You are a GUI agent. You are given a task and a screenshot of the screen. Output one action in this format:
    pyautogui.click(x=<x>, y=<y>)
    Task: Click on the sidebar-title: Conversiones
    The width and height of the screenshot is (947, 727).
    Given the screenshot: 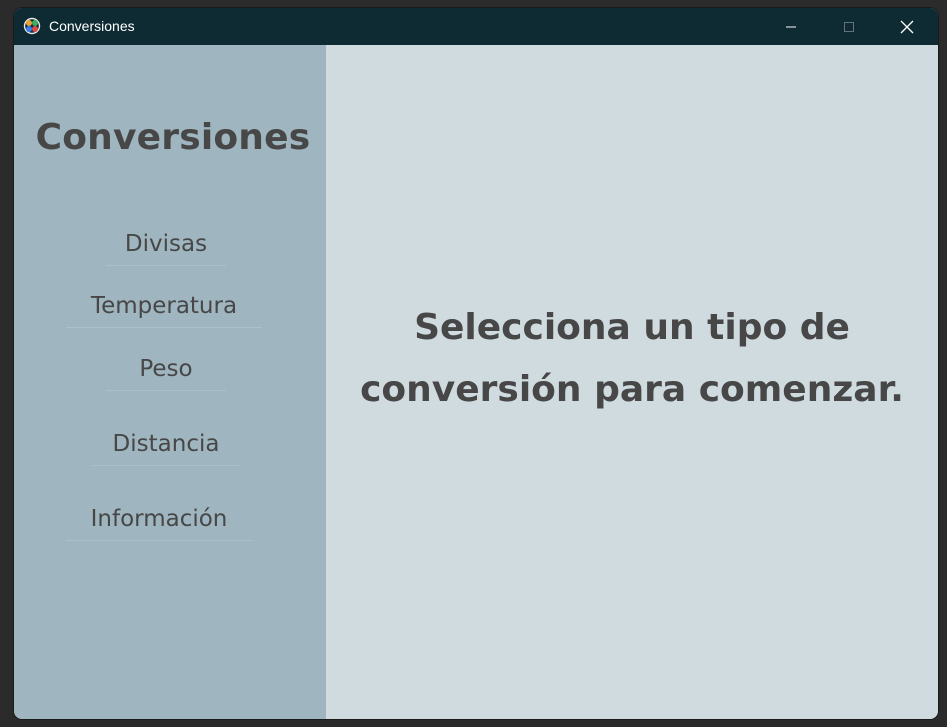 What is the action you would take?
    pyautogui.click(x=173, y=137)
    